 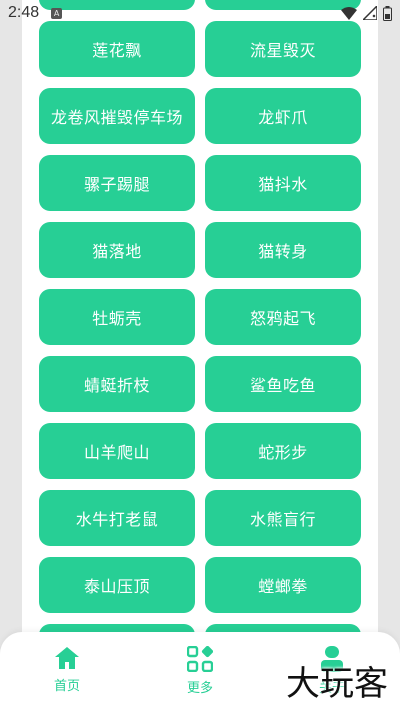 What do you see at coordinates (283, 183) in the screenshot?
I see `move-button: 猫抖水` at bounding box center [283, 183].